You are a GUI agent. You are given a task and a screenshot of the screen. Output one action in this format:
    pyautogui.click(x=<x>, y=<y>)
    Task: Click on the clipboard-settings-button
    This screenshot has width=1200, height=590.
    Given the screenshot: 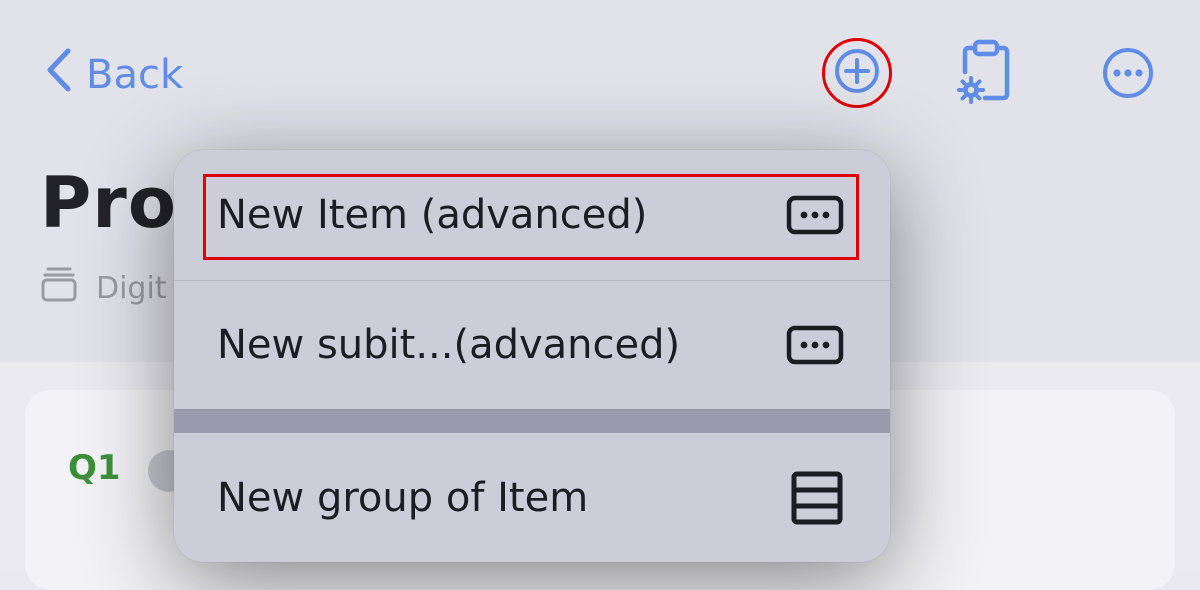 What is the action you would take?
    pyautogui.click(x=986, y=73)
    